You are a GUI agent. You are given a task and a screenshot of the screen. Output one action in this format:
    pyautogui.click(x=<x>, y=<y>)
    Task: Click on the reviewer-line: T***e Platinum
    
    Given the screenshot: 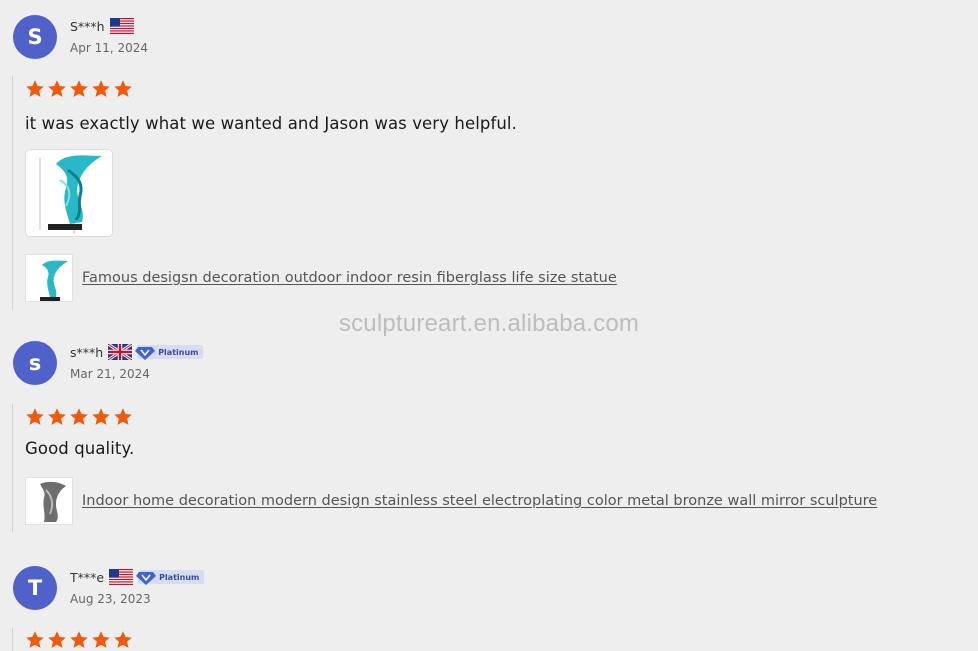 What is the action you would take?
    pyautogui.click(x=137, y=577)
    